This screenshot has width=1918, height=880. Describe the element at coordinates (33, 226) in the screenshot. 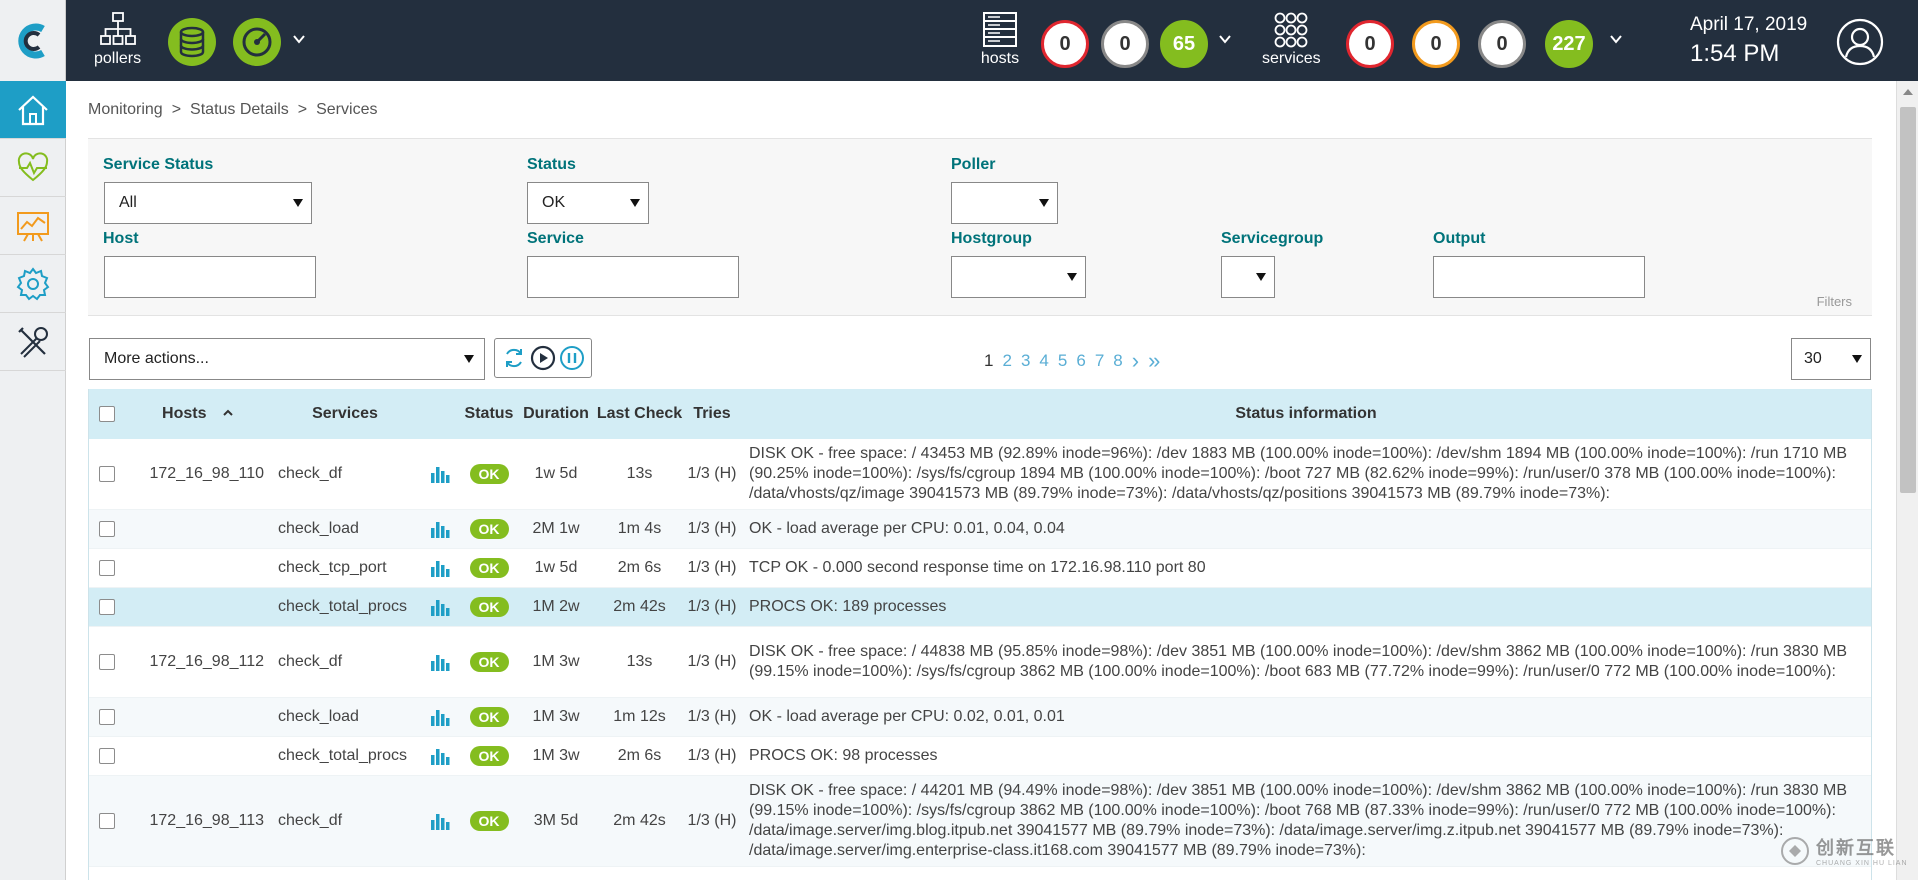

I see `nav-reporting` at that location.